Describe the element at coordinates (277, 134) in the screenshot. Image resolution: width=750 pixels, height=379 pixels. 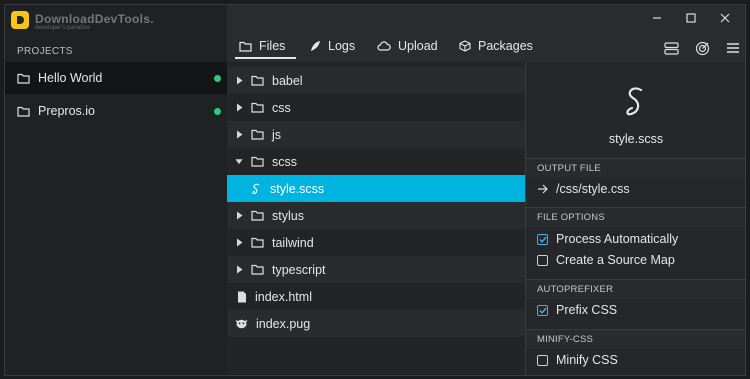
I see `file-name: js` at that location.